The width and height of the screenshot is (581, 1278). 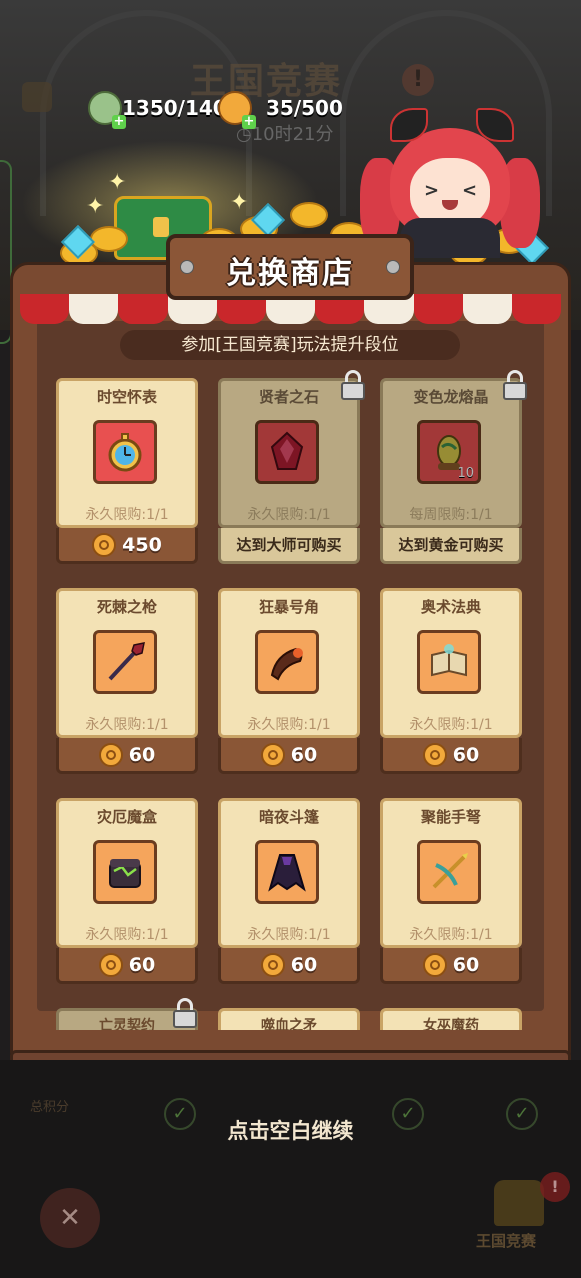 I want to click on card-name: 死棘之枪, so click(x=126, y=607).